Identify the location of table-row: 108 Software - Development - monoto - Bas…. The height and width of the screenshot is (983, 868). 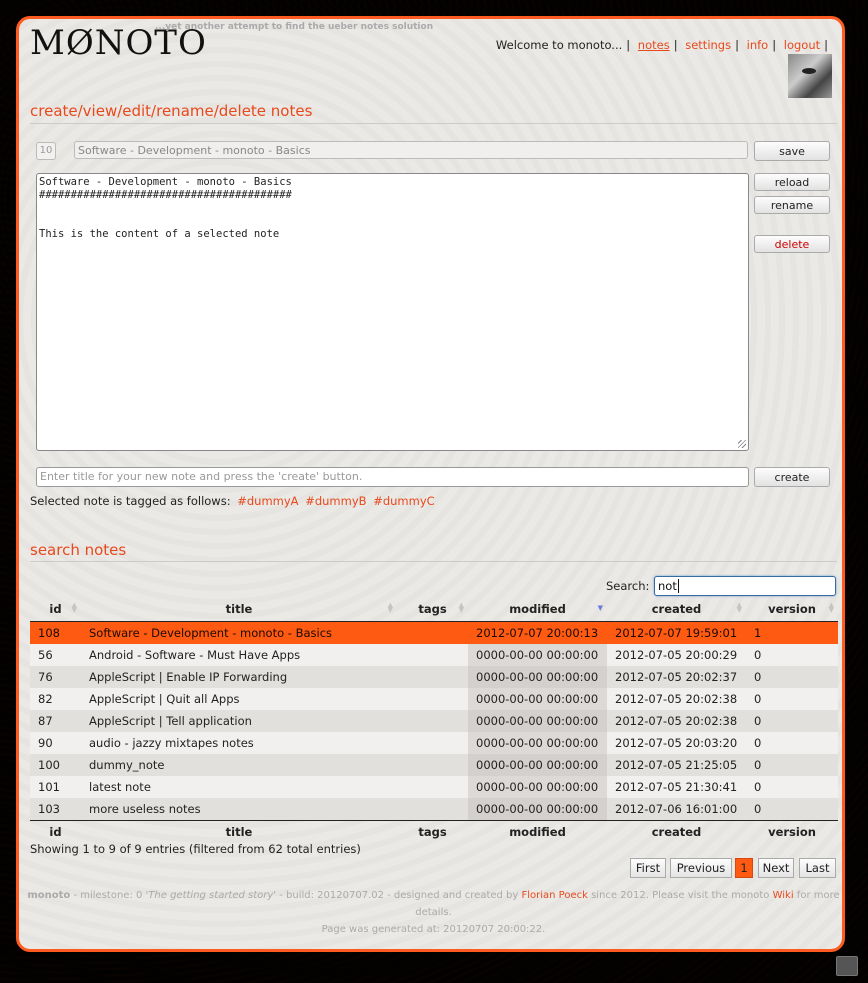
(434, 632).